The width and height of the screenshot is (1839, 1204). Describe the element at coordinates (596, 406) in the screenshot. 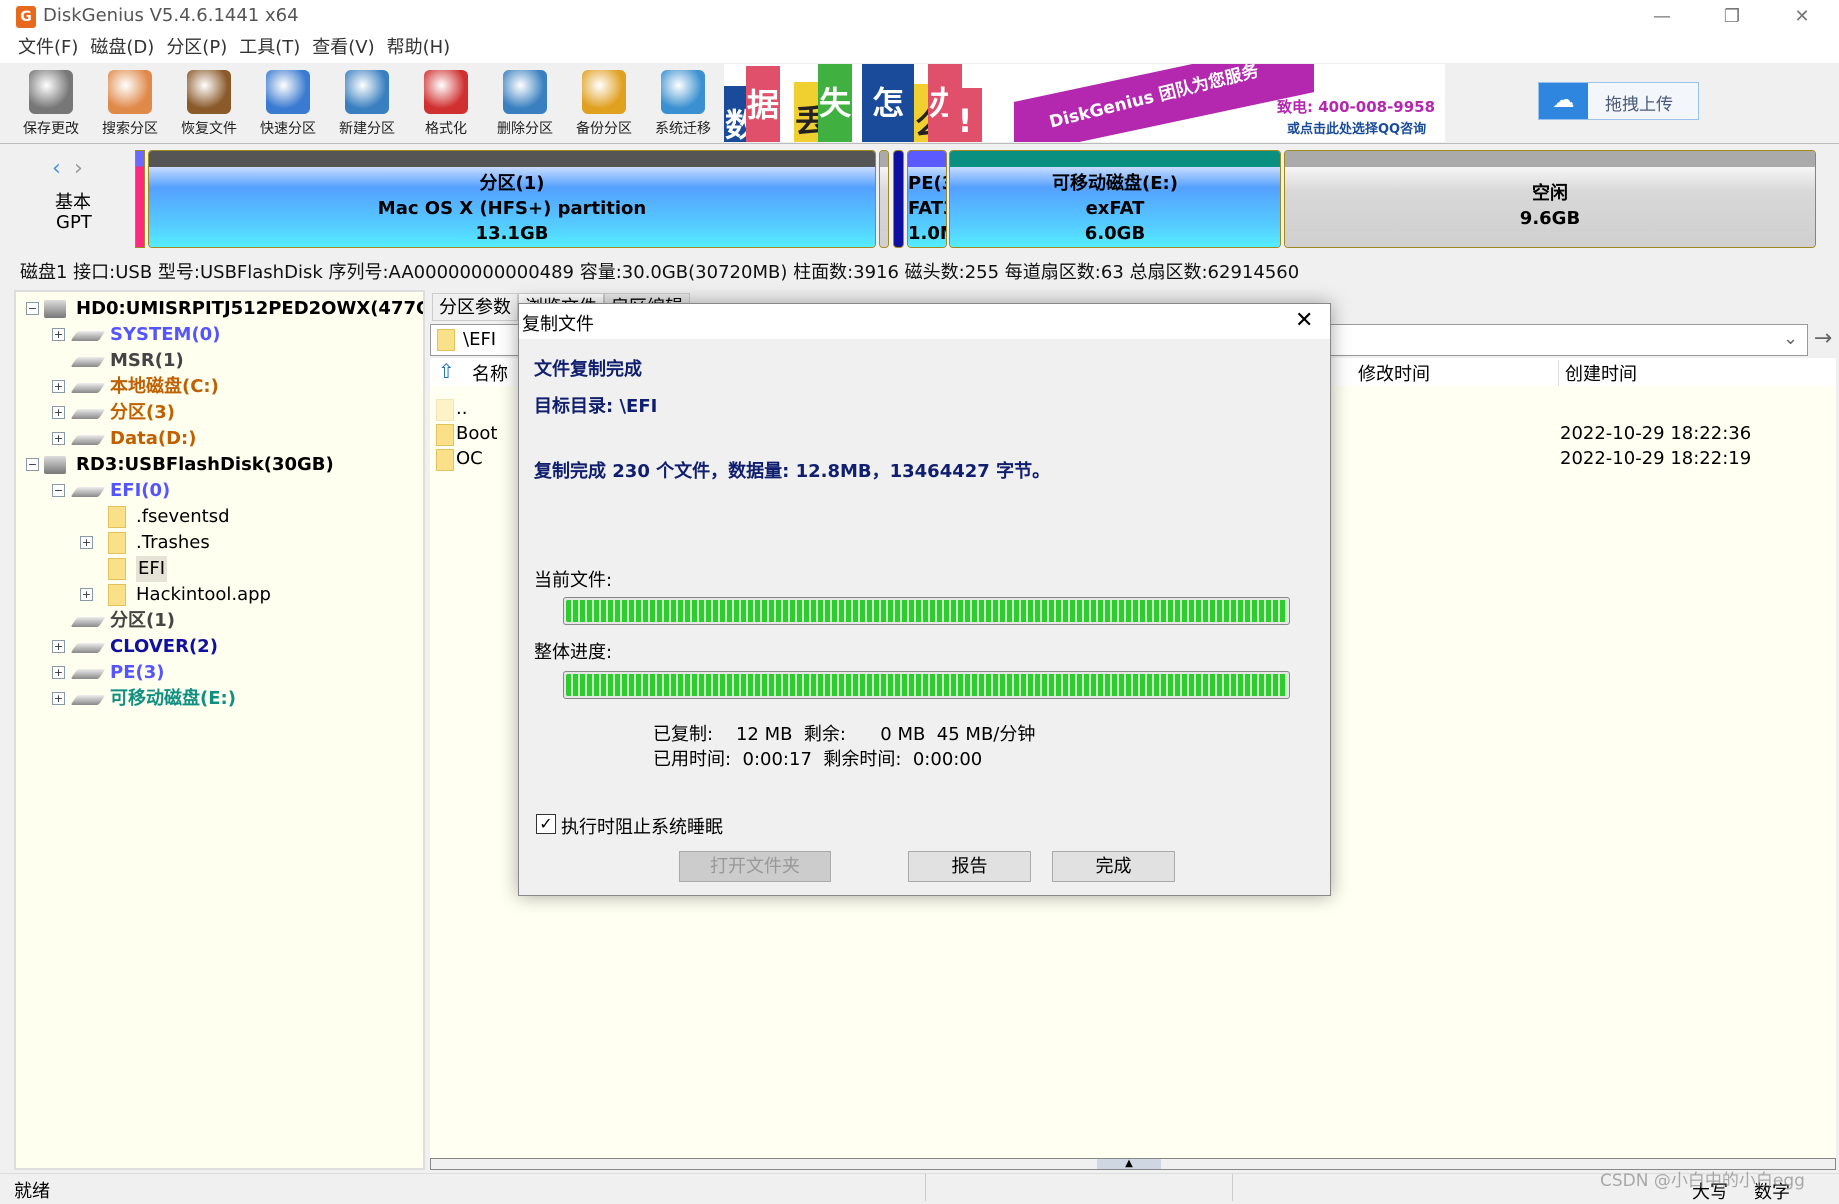

I see `target-directory: 目标目录: \EFI` at that location.